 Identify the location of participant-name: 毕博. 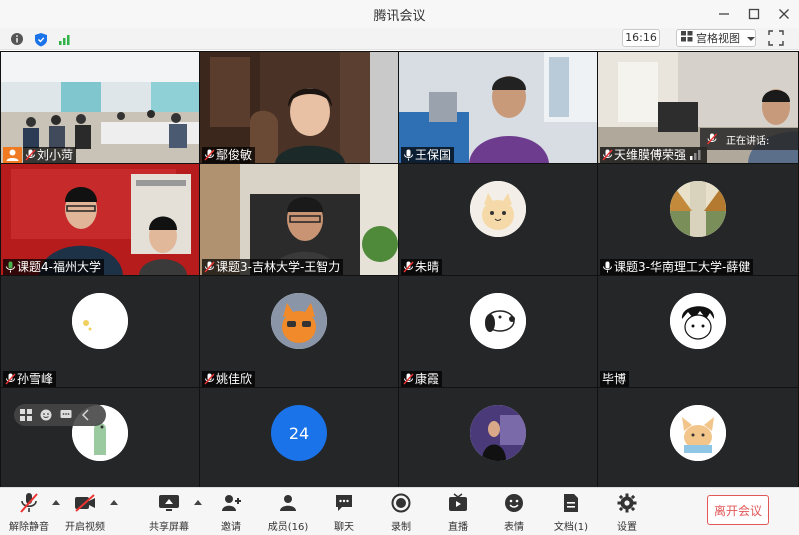
(614, 379).